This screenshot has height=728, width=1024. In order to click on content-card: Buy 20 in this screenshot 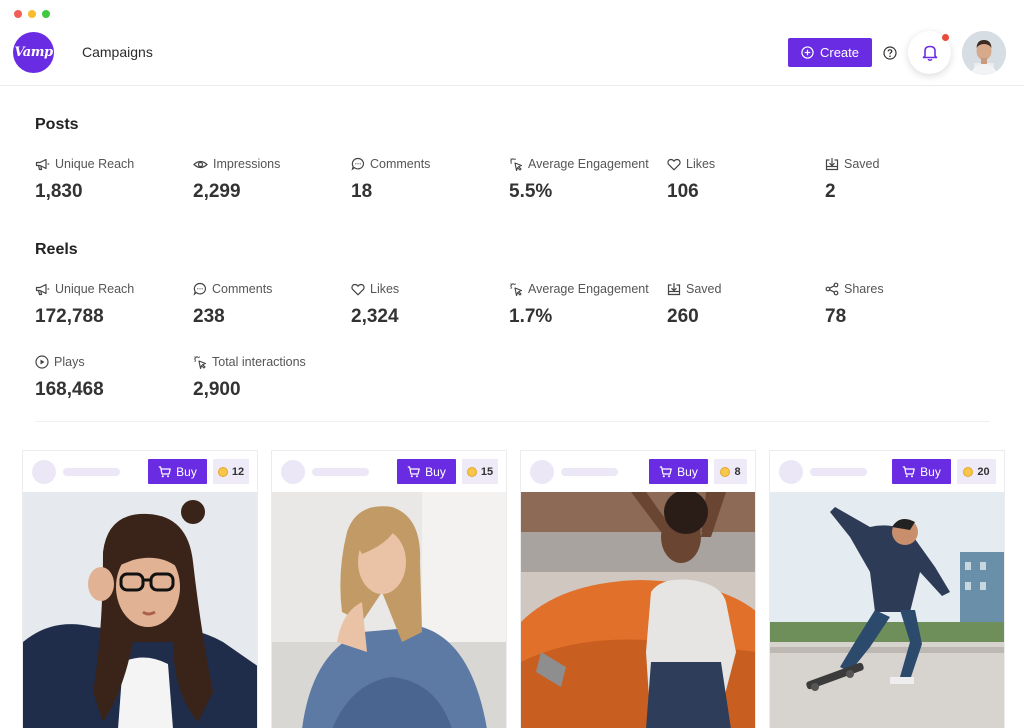, I will do `click(887, 589)`.